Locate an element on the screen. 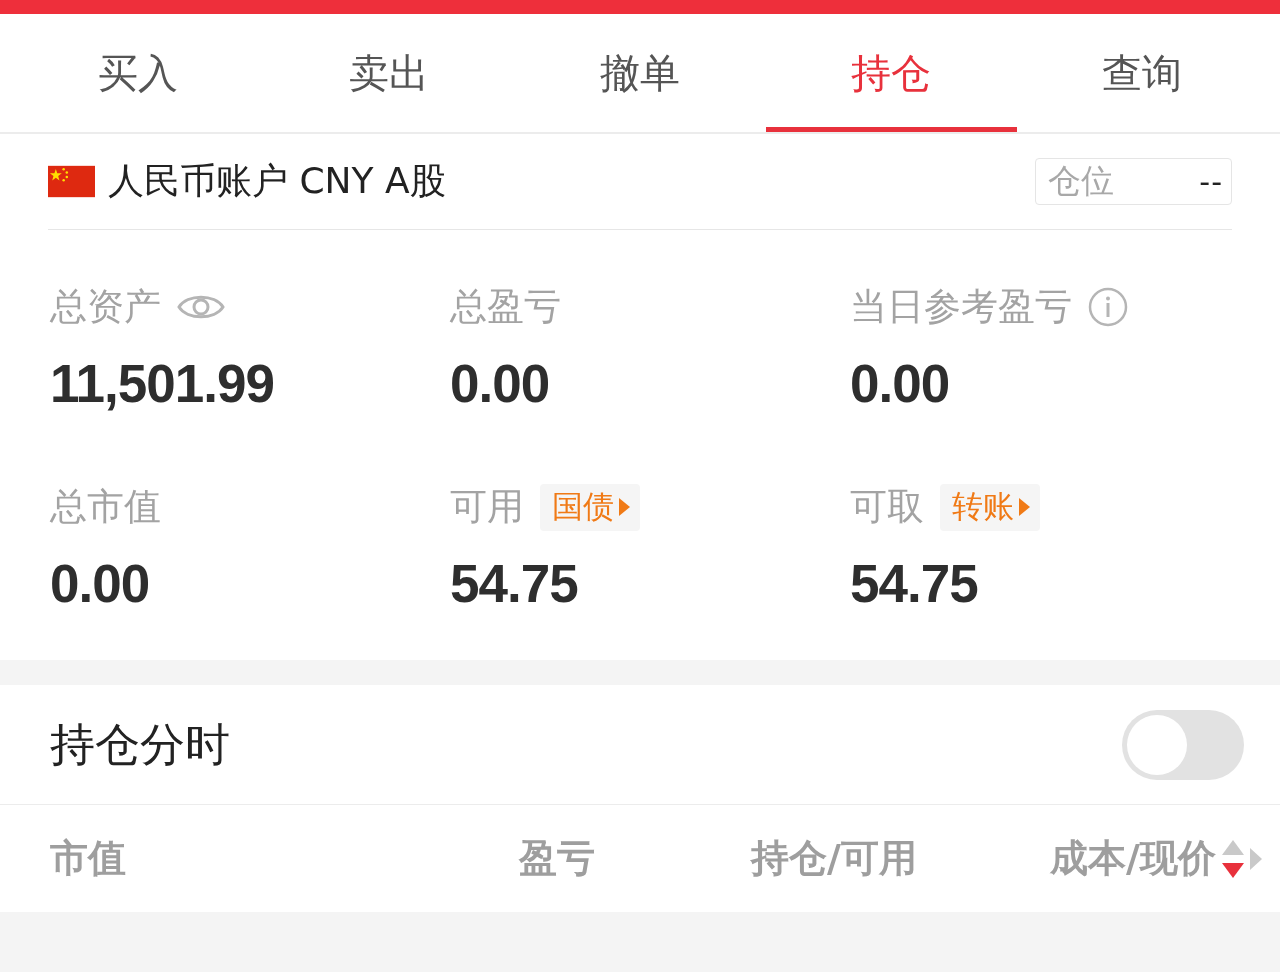 Image resolution: width=1280 pixels, height=972 pixels. info-icon is located at coordinates (1108, 307).